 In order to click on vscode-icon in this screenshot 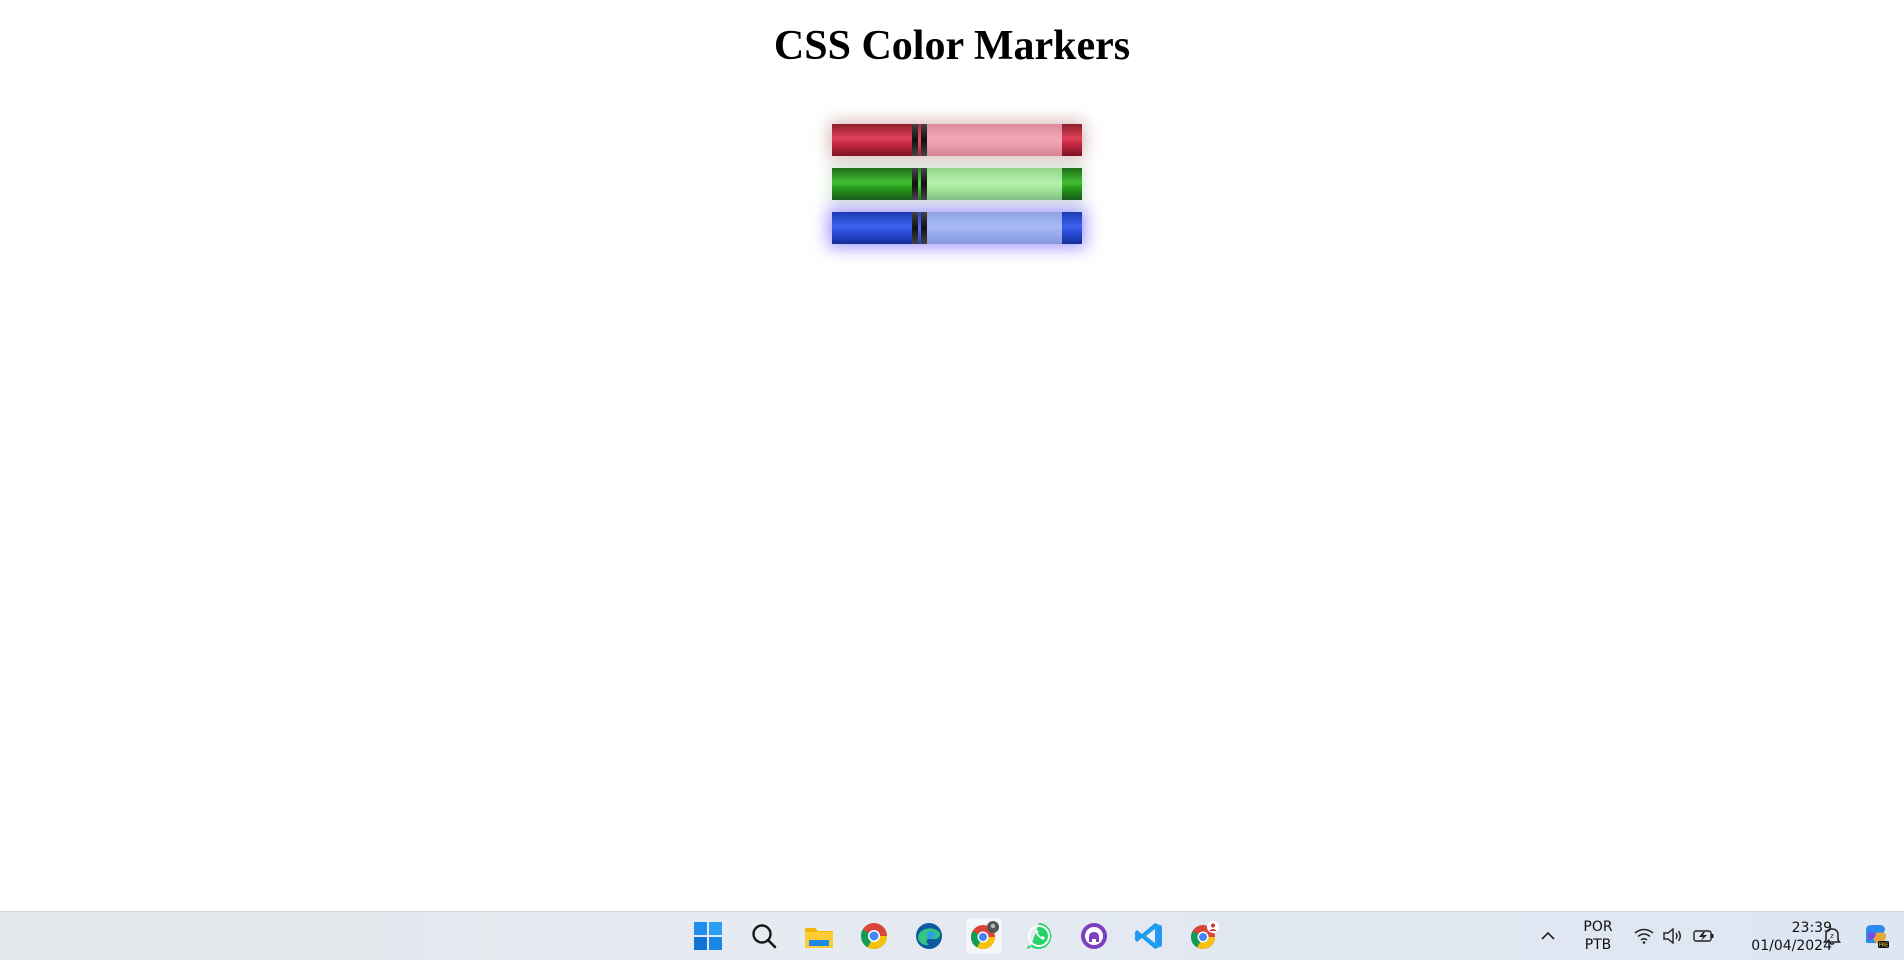, I will do `click(1149, 936)`.